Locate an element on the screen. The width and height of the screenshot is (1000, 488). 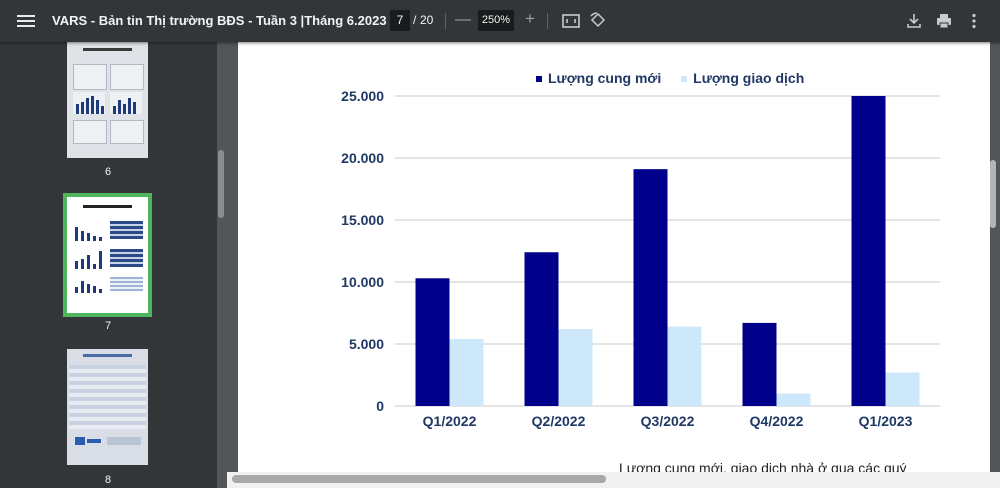
page-total: 20 is located at coordinates (427, 20).